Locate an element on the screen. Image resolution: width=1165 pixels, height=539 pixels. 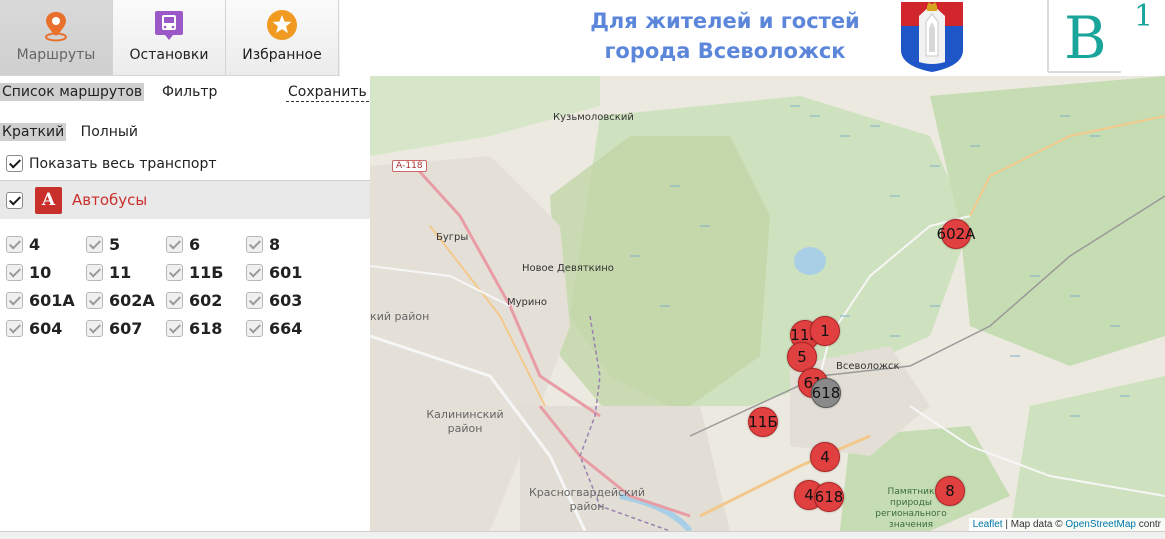
map-label-vsevolozhsk: Всеволожск is located at coordinates (868, 366).